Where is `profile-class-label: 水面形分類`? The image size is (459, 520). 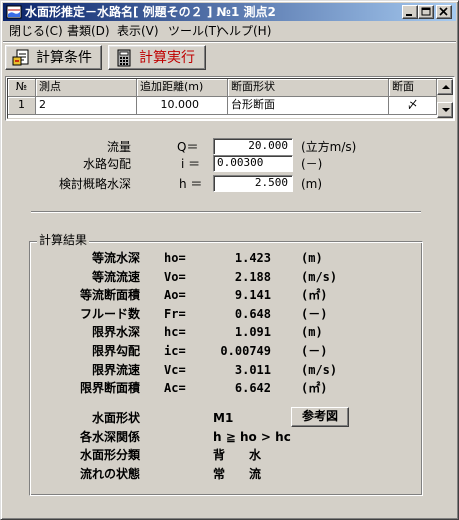 profile-class-label: 水面形分類 is located at coordinates (109, 455).